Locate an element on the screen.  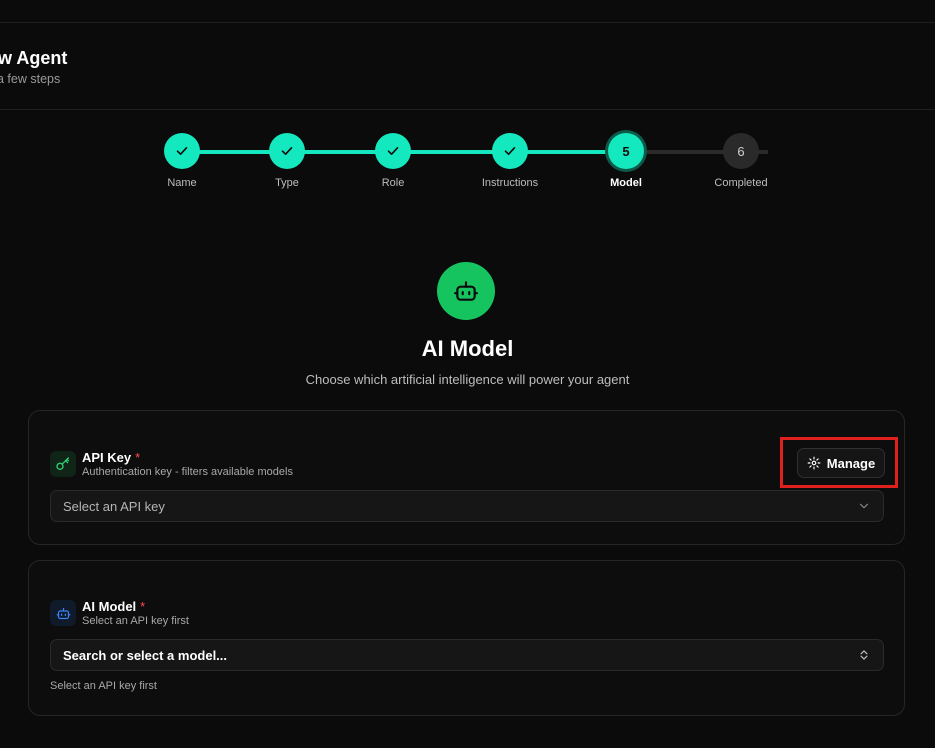
step-1-label: Name is located at coordinates (182, 183).